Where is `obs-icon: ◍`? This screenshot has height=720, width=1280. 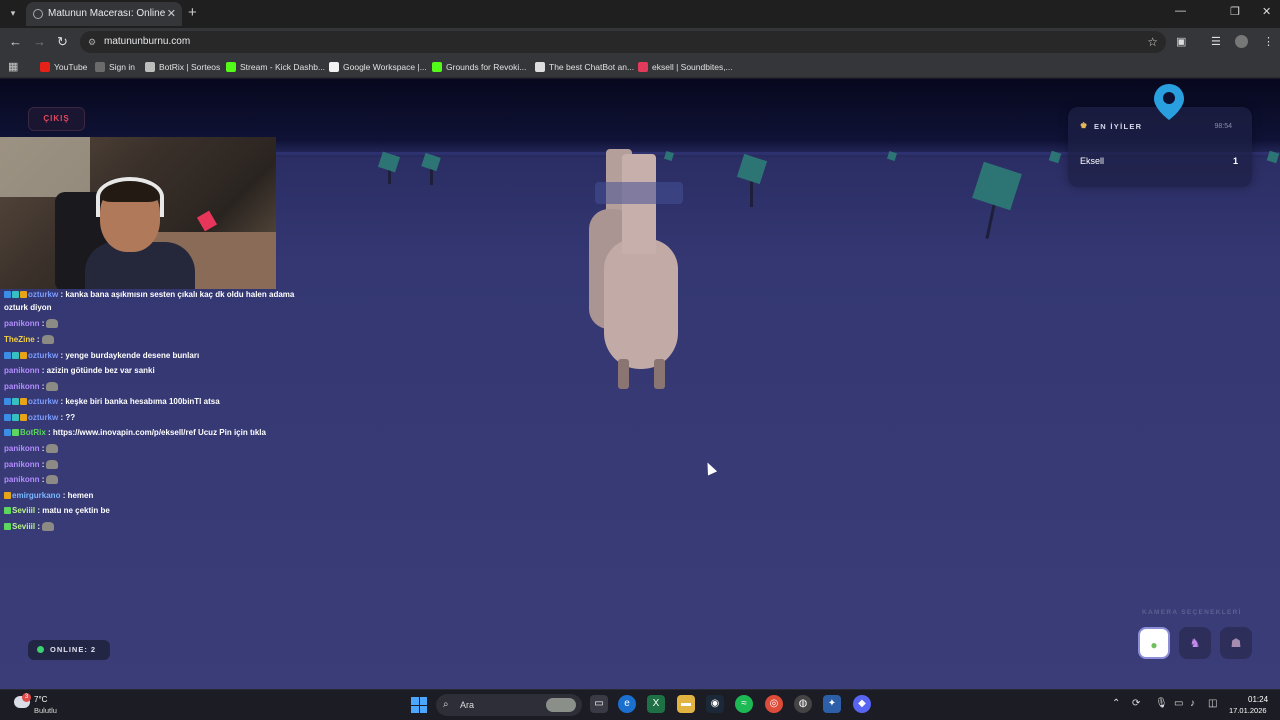 obs-icon: ◍ is located at coordinates (803, 704).